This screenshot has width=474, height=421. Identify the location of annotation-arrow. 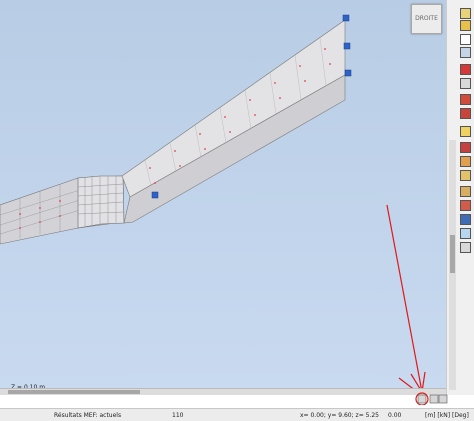
(406, 299).